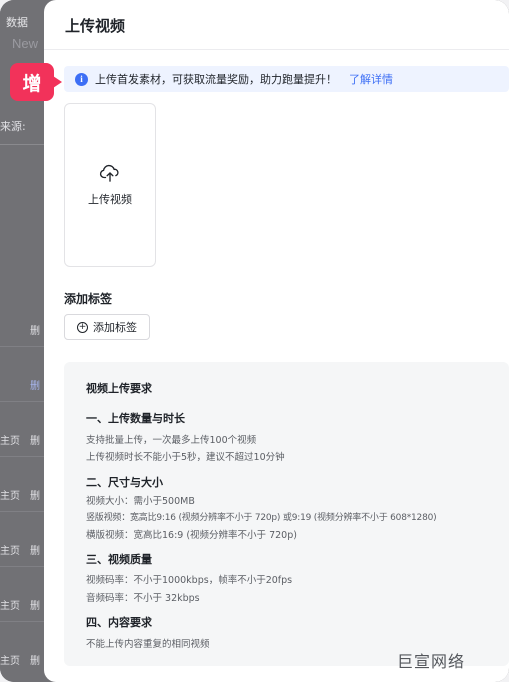  What do you see at coordinates (140, 501) in the screenshot?
I see `requirement-line: 视频大小：需小于500MB` at bounding box center [140, 501].